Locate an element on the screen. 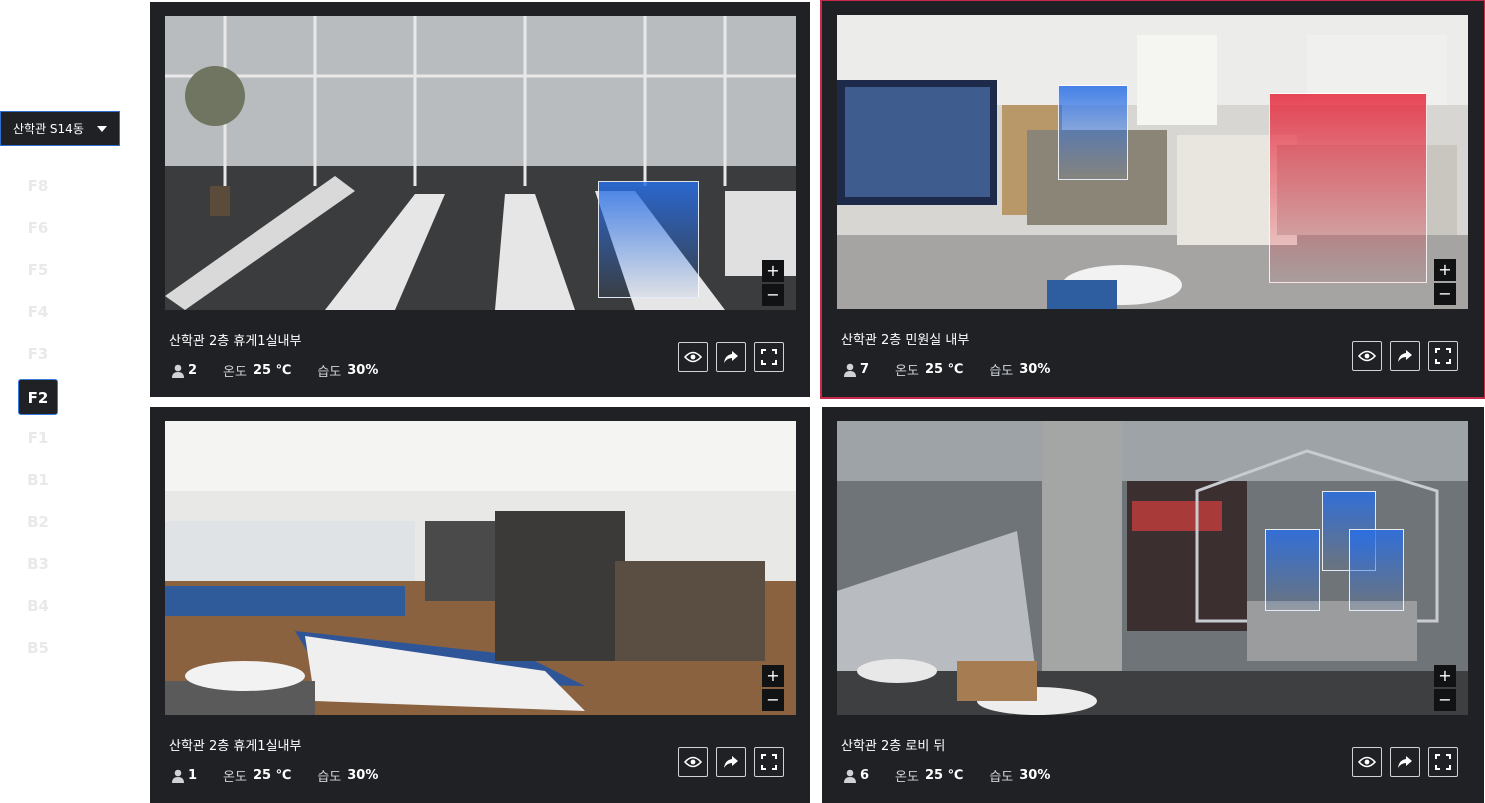 The width and height of the screenshot is (1485, 803). floor-item-f6: F6 is located at coordinates (38, 228).